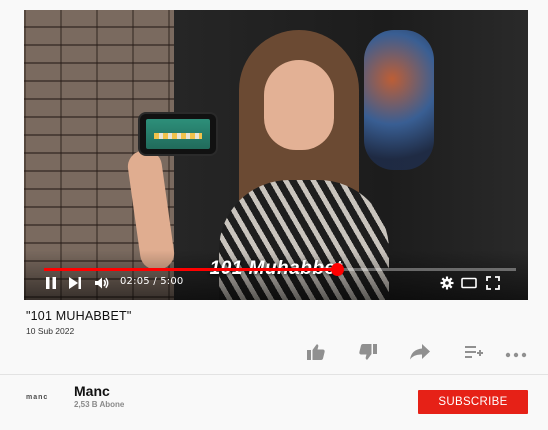 This screenshot has height=430, width=548. I want to click on progress-scrubber-handle, so click(337, 269).